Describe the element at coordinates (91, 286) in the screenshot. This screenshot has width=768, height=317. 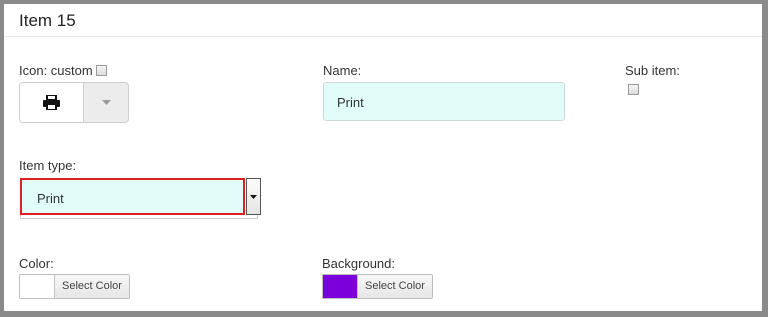
I see `color-select-button: Select Color` at that location.